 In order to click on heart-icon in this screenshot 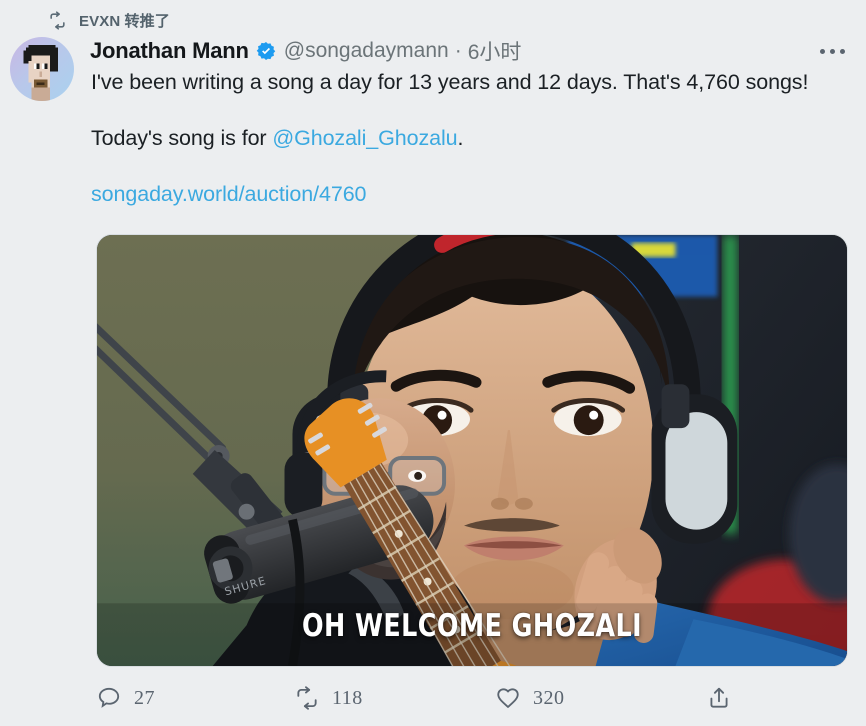, I will do `click(508, 698)`.